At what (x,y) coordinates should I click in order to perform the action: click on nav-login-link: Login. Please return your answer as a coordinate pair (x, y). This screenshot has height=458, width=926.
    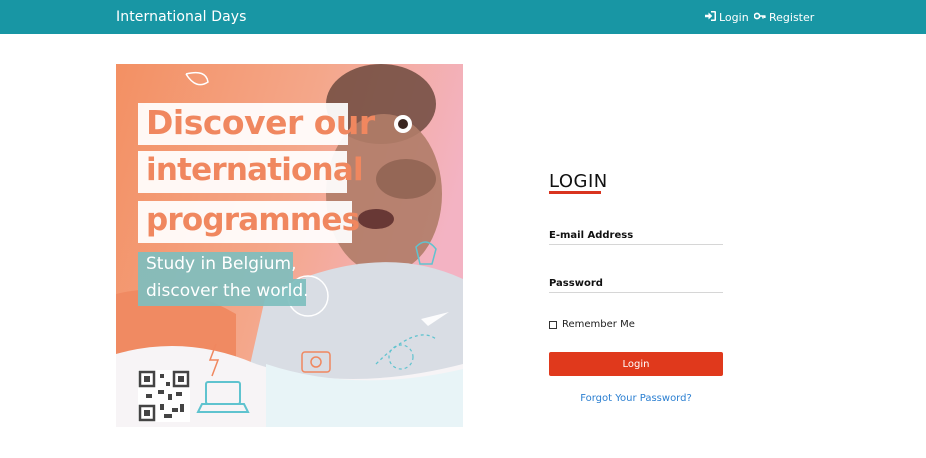
    Looking at the image, I should click on (727, 17).